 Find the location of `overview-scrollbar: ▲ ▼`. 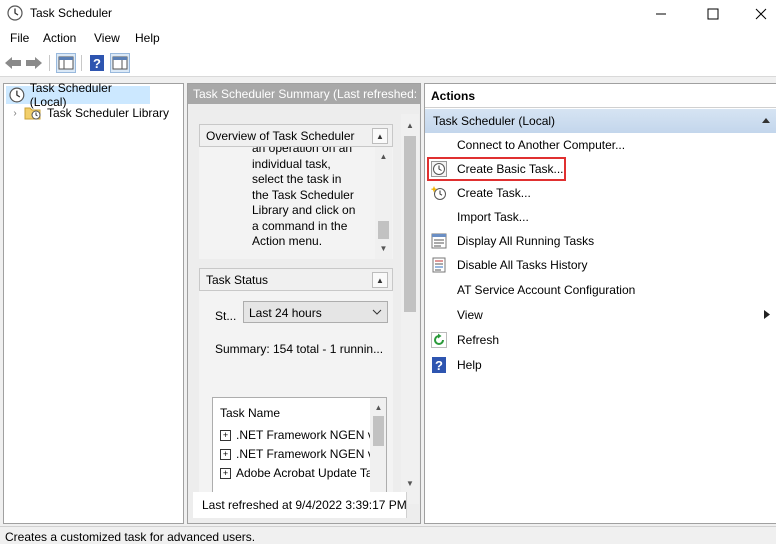

overview-scrollbar: ▲ ▼ is located at coordinates (383, 203).